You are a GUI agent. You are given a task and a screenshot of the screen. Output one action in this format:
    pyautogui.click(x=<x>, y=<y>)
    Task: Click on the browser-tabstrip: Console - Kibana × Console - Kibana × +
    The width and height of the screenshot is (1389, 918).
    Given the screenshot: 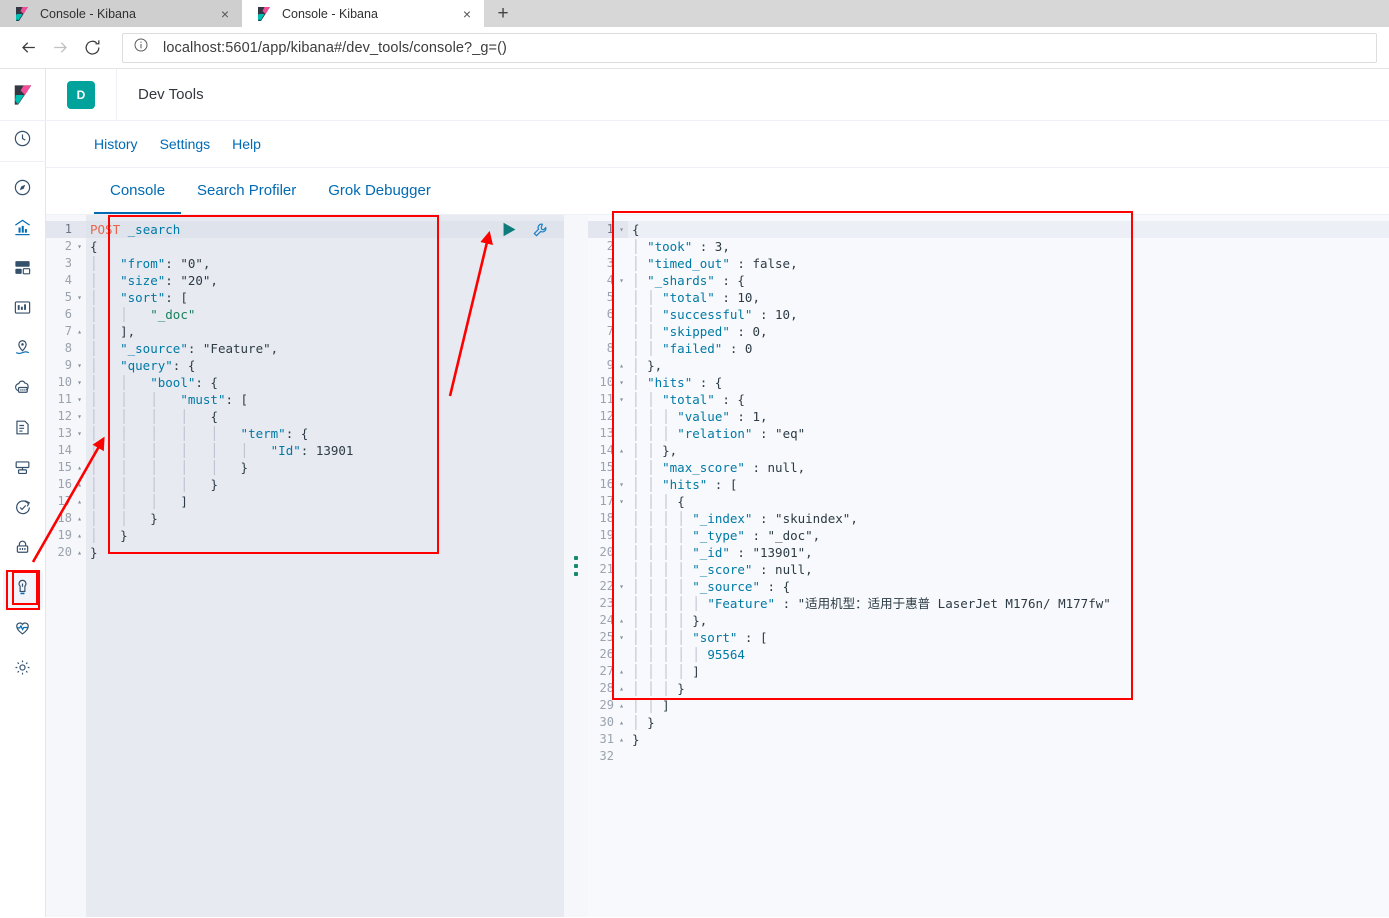 What is the action you would take?
    pyautogui.click(x=694, y=13)
    